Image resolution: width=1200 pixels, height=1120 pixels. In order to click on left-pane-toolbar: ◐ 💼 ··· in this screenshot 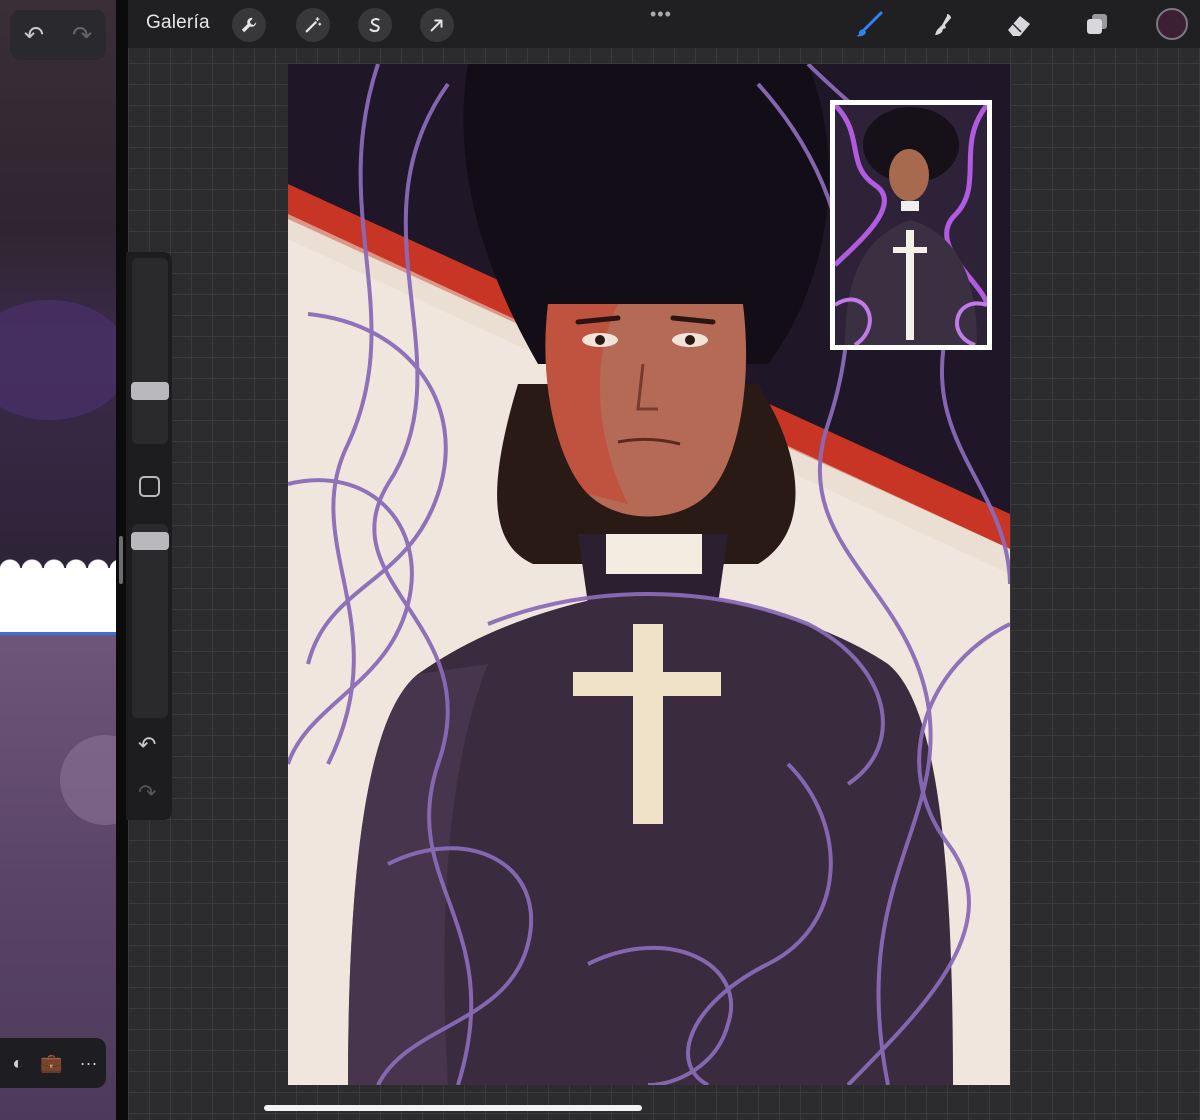, I will do `click(53, 1063)`.